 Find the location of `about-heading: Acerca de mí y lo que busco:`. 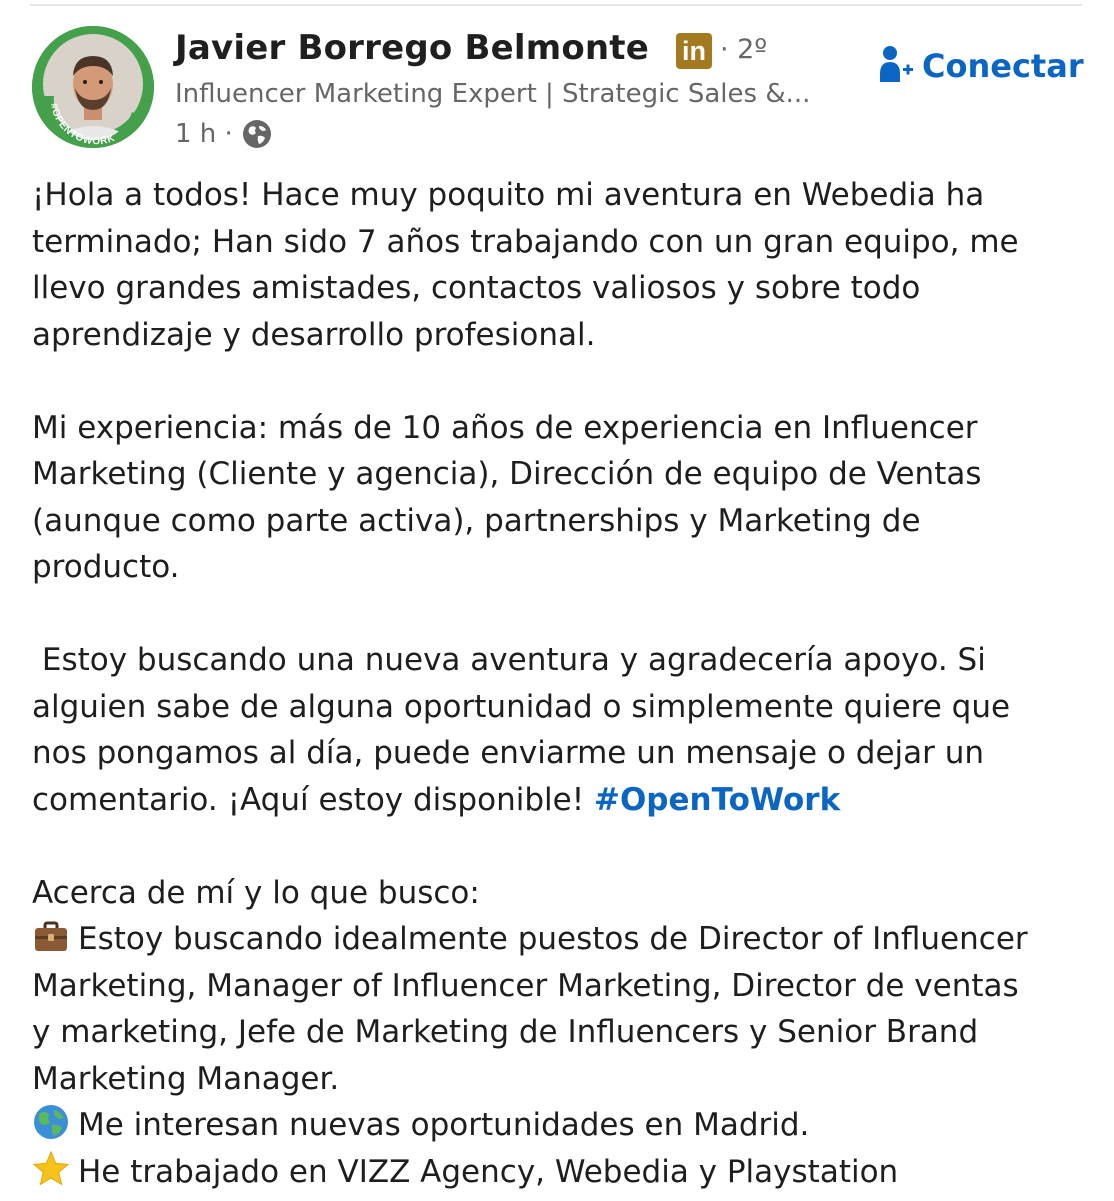

about-heading: Acerca de mí y lo que busco: is located at coordinates (256, 892).